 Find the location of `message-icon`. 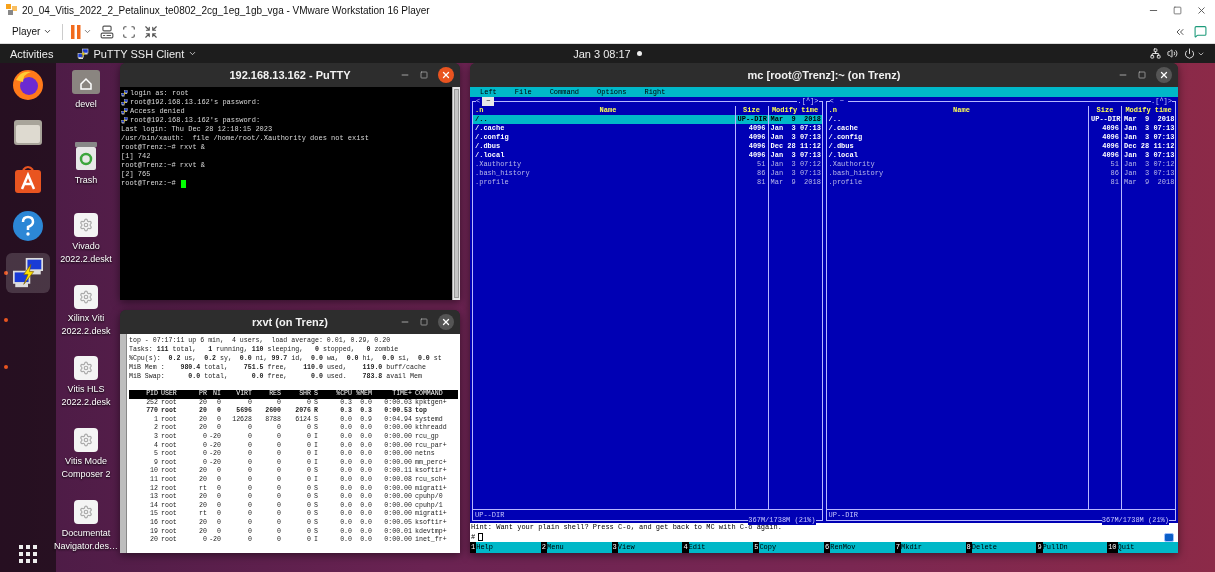

message-icon is located at coordinates (1200, 31).